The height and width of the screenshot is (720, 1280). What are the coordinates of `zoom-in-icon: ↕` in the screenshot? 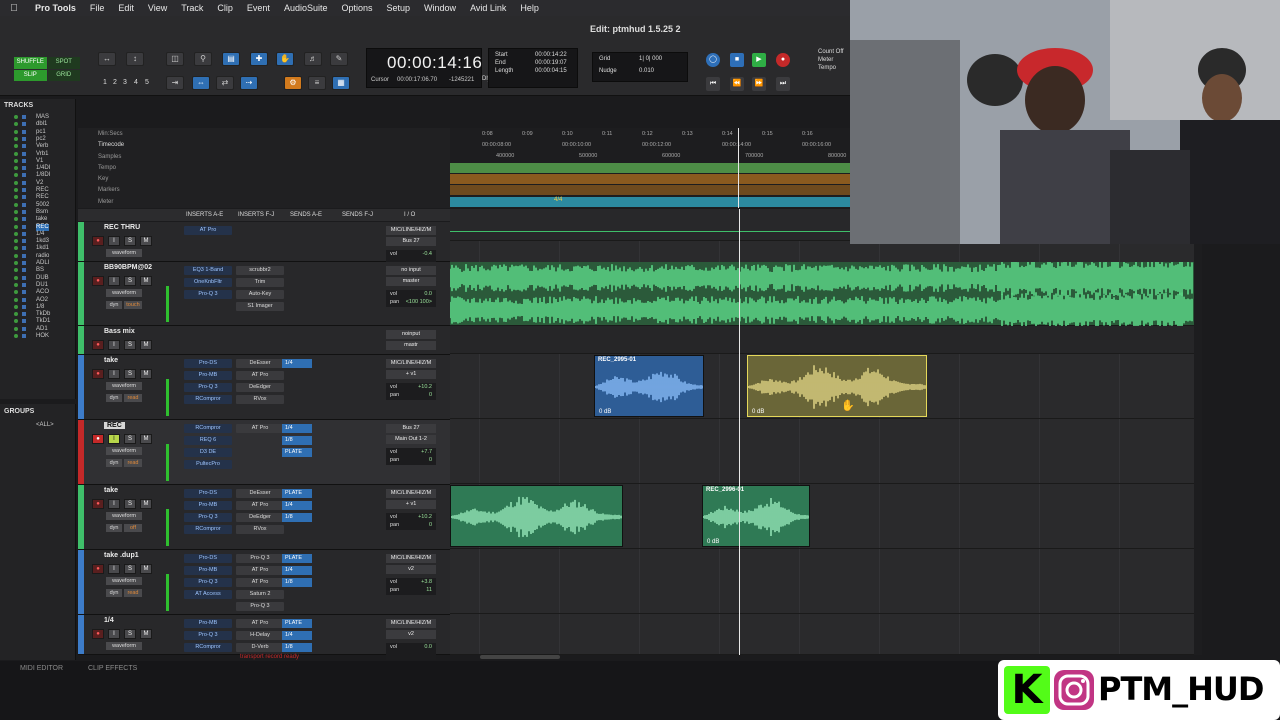 It's located at (135, 59).